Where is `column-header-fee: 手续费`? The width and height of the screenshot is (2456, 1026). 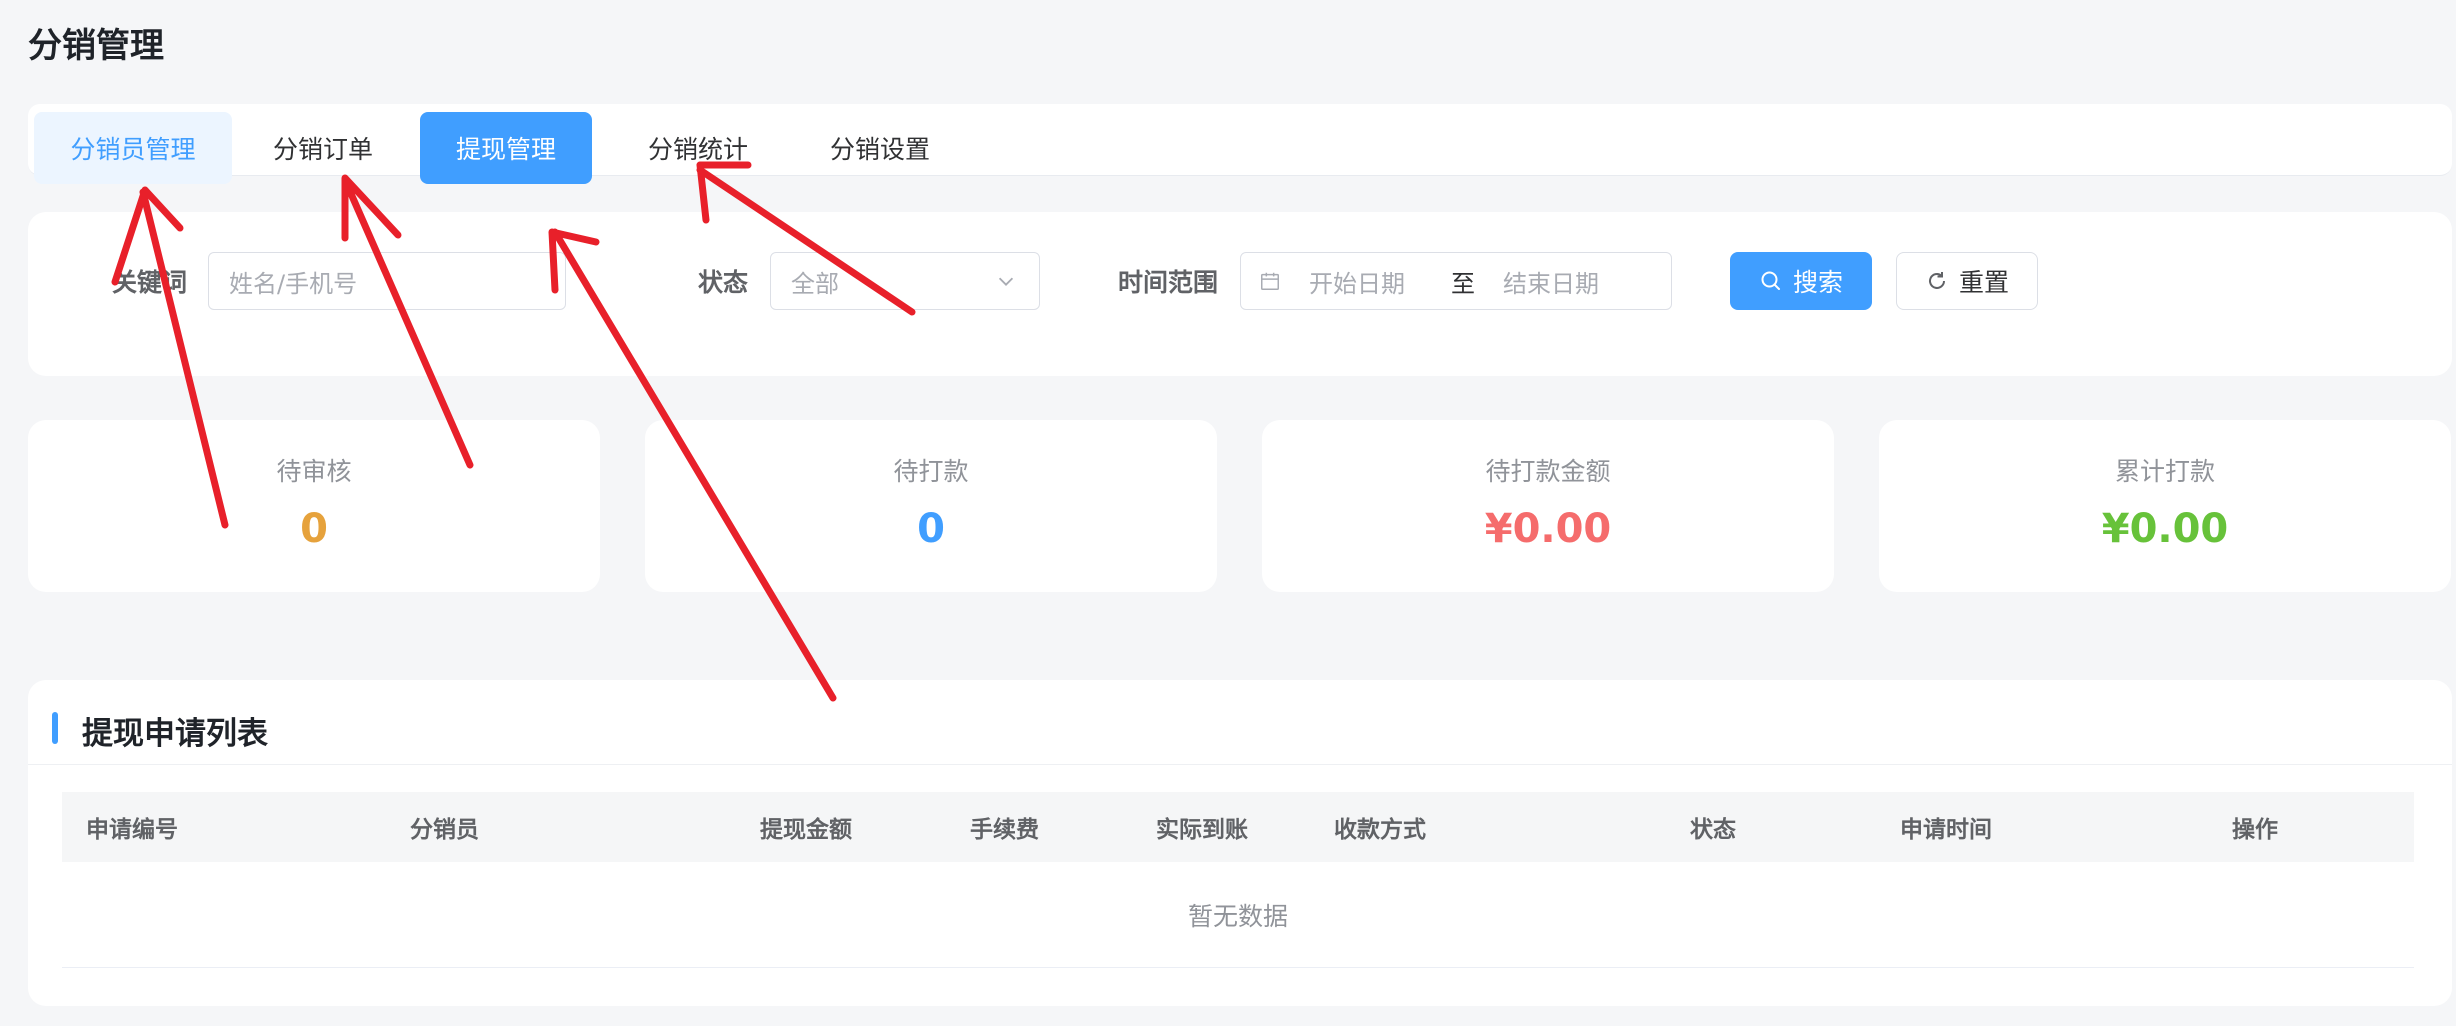
column-header-fee: 手续费 is located at coordinates (1004, 830).